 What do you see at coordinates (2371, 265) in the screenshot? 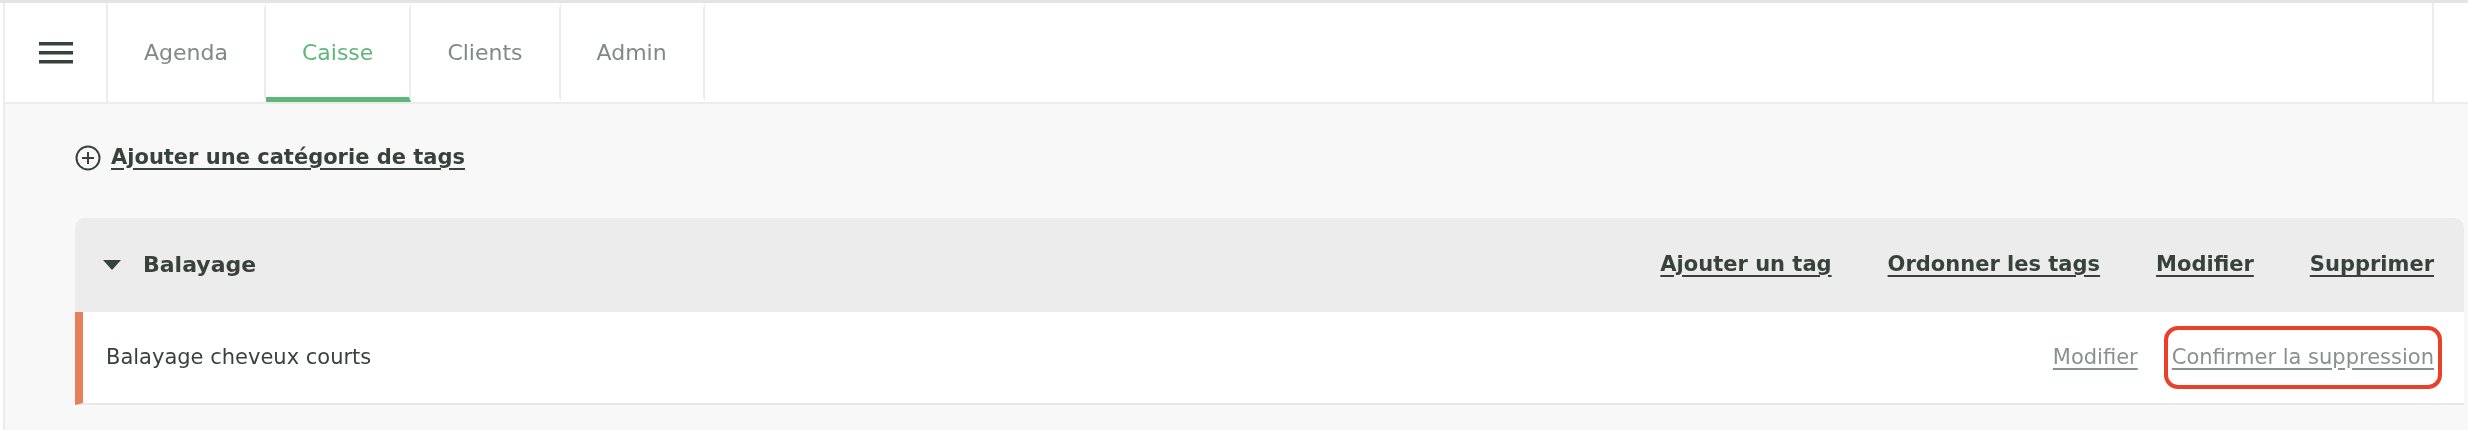
I see `category-action-link: Supprimer` at bounding box center [2371, 265].